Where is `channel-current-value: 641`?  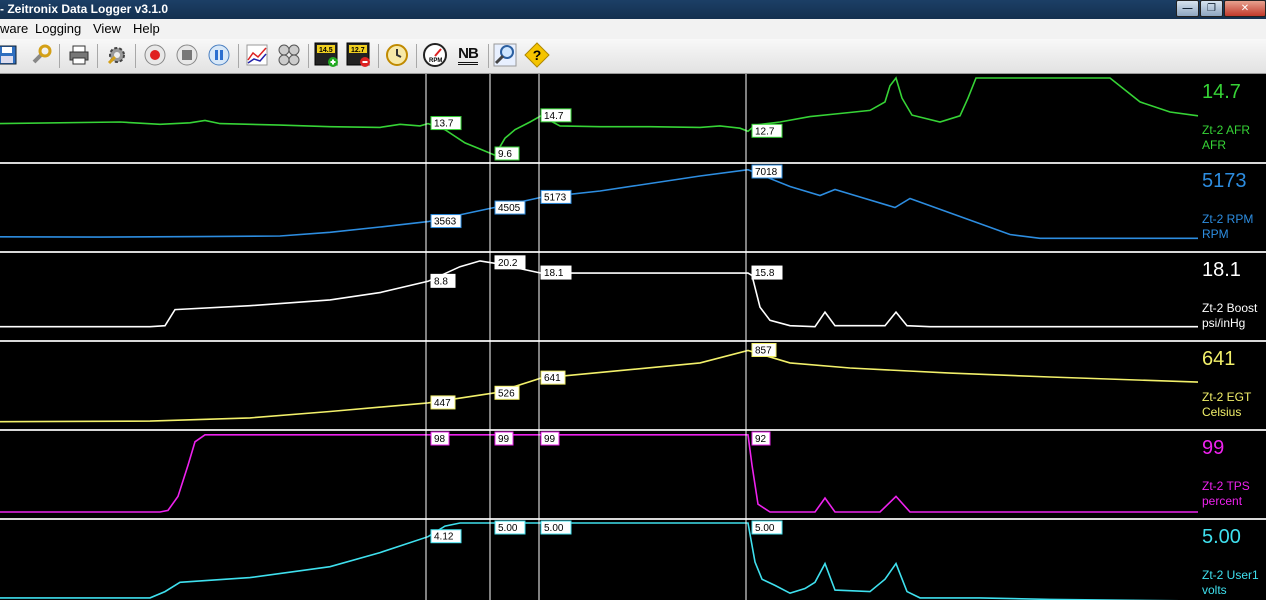 channel-current-value: 641 is located at coordinates (1218, 359).